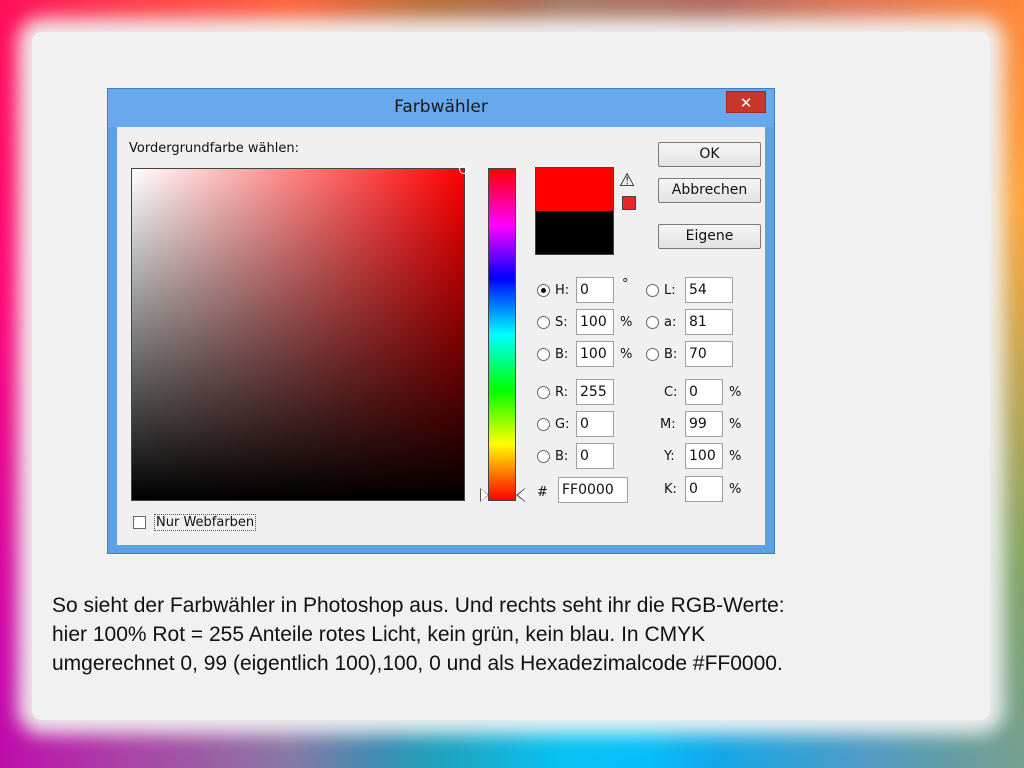  Describe the element at coordinates (543, 354) in the screenshot. I see `radio-brightness` at that location.